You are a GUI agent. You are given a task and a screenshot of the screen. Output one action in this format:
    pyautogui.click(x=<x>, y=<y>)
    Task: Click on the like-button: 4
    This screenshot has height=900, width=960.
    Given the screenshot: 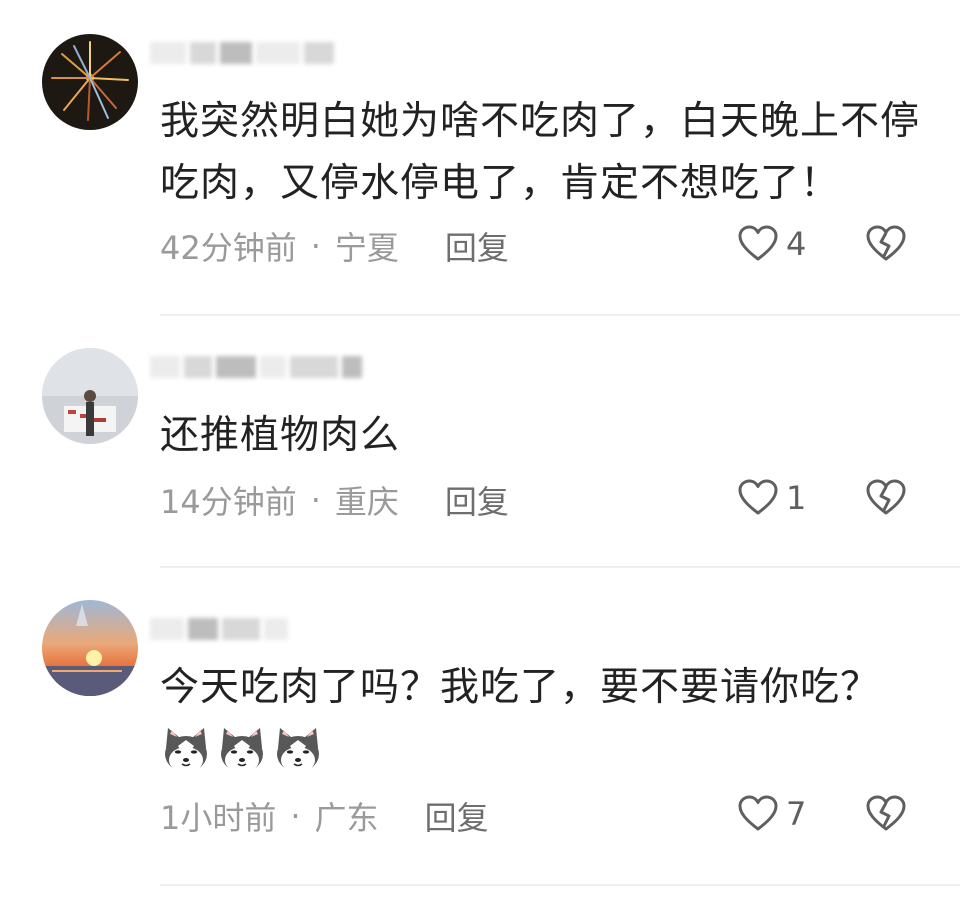 What is the action you would take?
    pyautogui.click(x=771, y=244)
    